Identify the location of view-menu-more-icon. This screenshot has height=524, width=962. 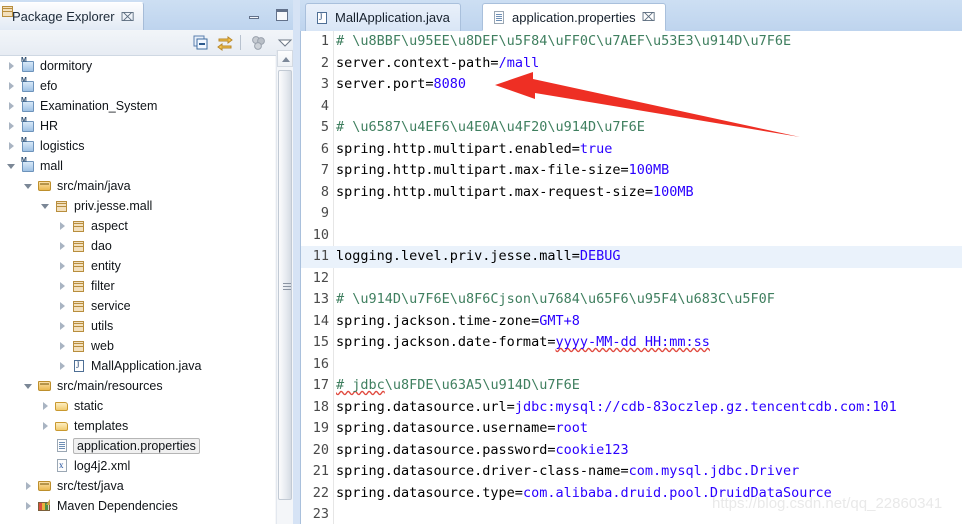
(259, 43).